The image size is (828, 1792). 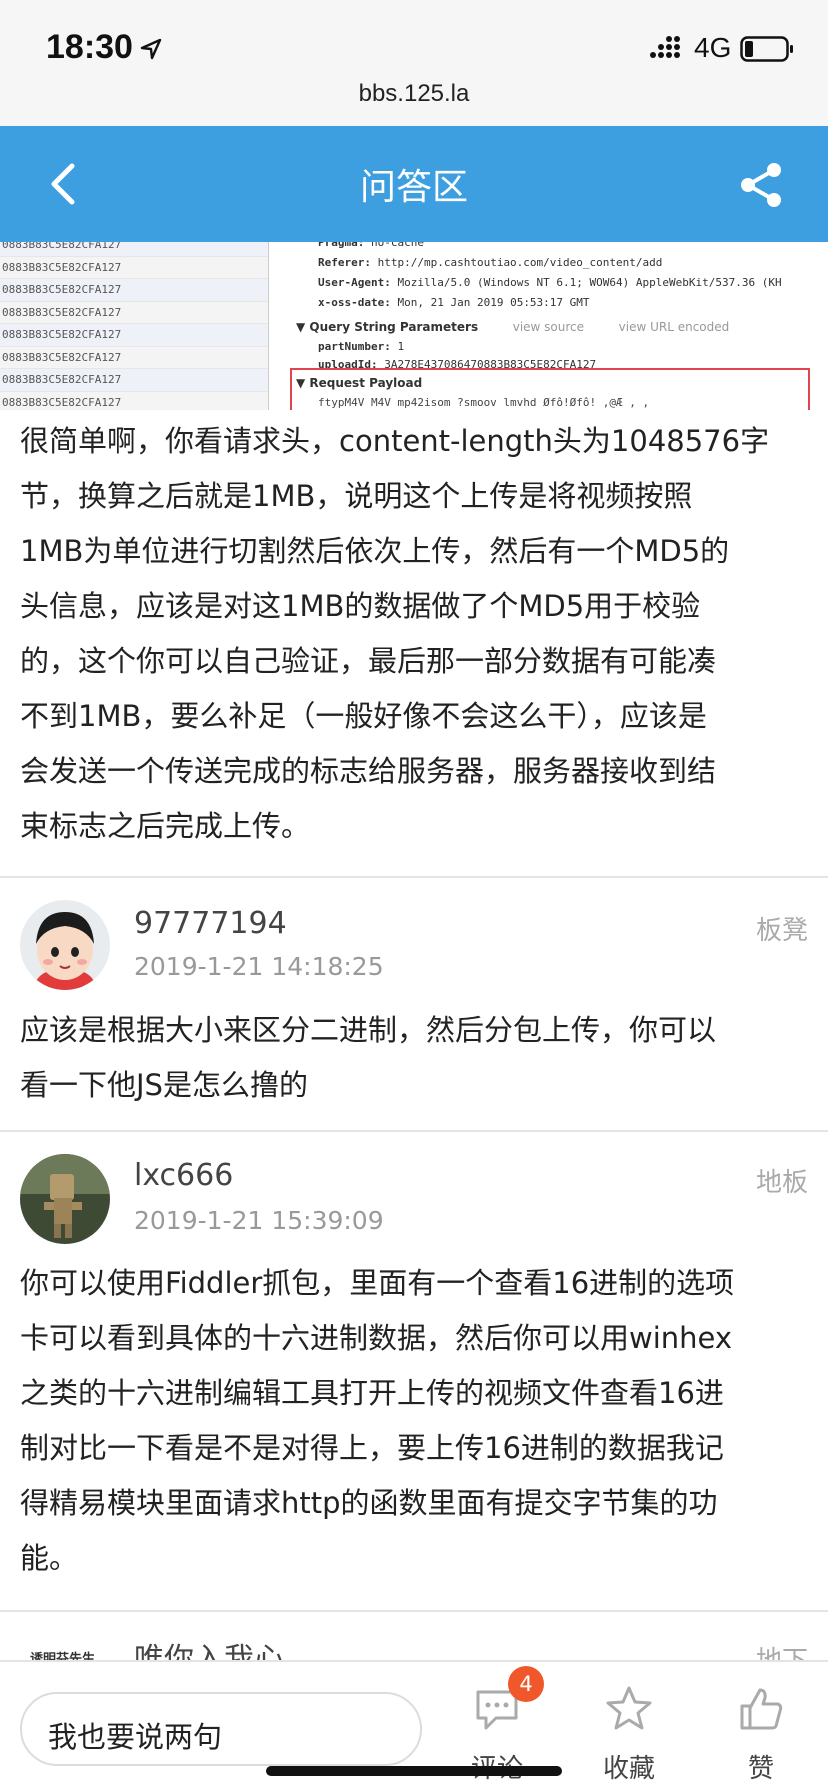 What do you see at coordinates (368, 1030) in the screenshot?
I see `comment-line: 应该是根据大小来区分二进制，然后分包上传，你可以` at bounding box center [368, 1030].